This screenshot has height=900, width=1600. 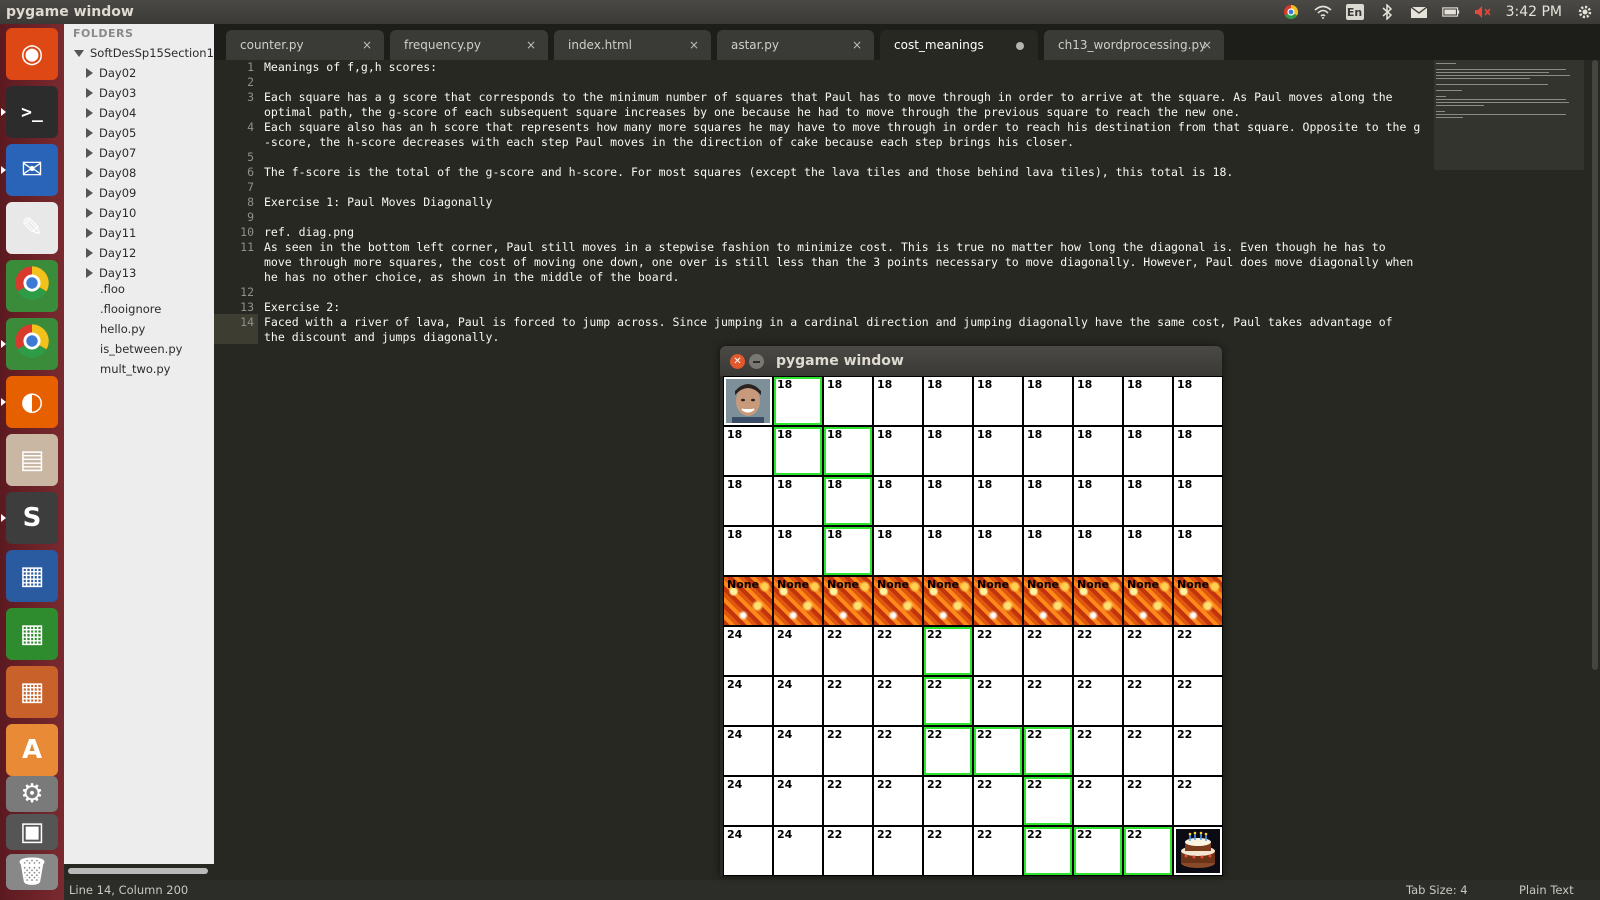 What do you see at coordinates (32, 794) in the screenshot?
I see `launcher-unity-tweak: ⚙` at bounding box center [32, 794].